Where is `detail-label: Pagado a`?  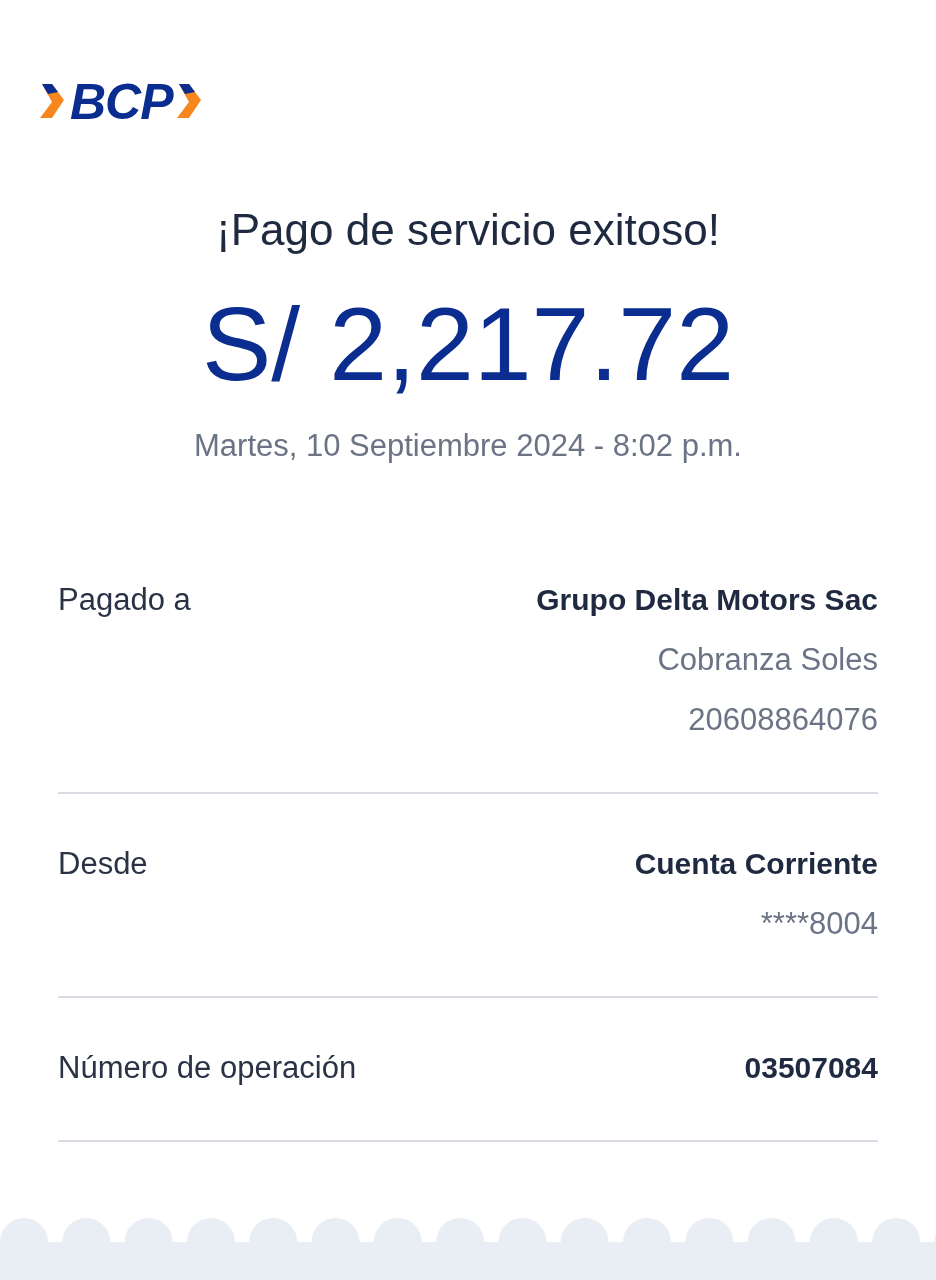
detail-label: Pagado a is located at coordinates (124, 600).